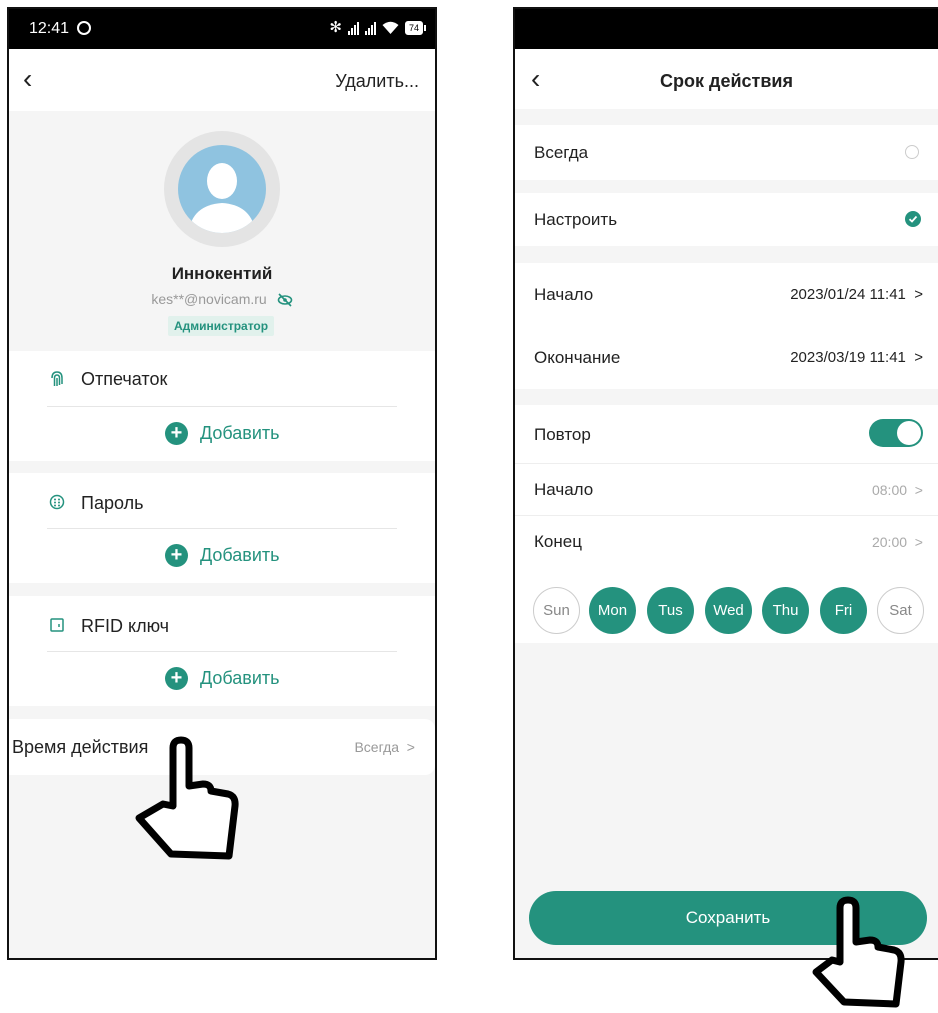 This screenshot has width=938, height=1013. Describe the element at coordinates (378, 28) in the screenshot. I see `status-icons: ✻ 74` at that location.